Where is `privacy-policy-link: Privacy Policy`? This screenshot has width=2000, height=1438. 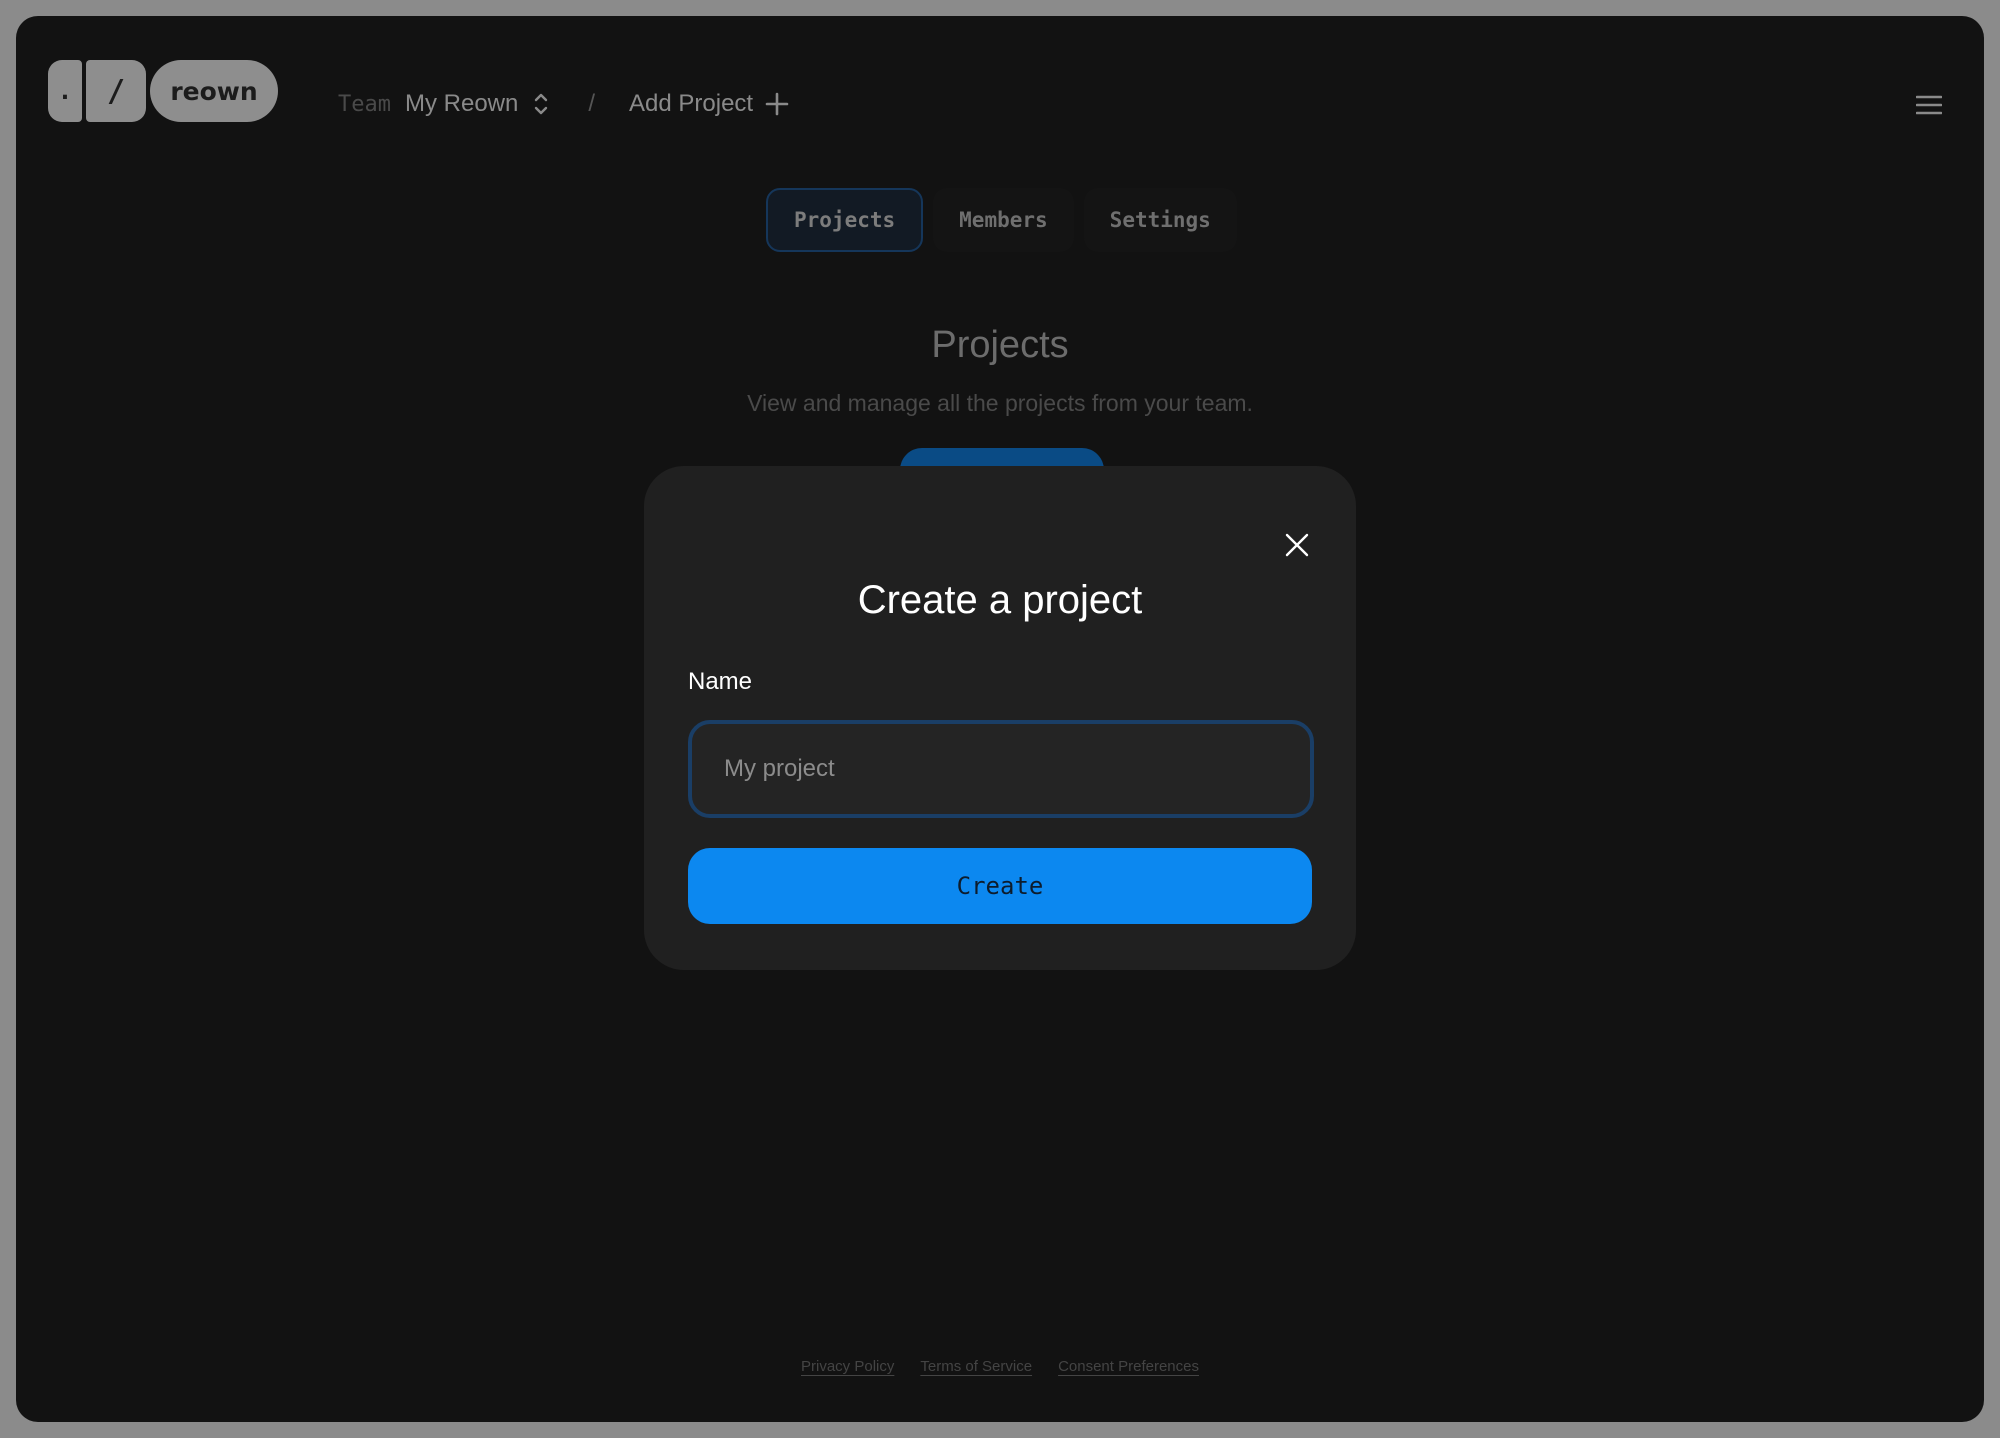
privacy-policy-link: Privacy Policy is located at coordinates (847, 1366).